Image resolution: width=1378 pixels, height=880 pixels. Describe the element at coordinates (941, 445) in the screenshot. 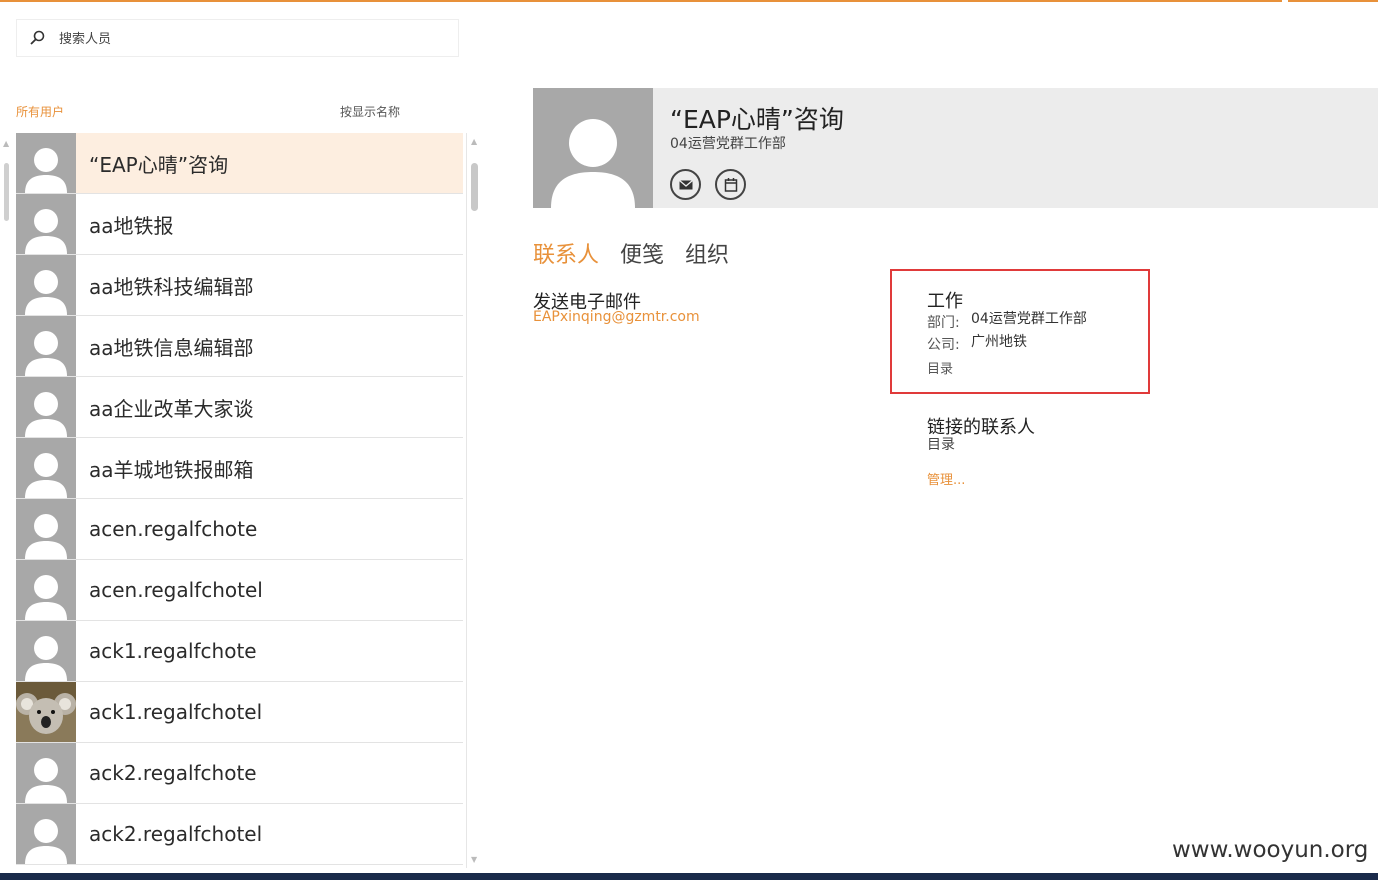

I see `linked-source-label: 目录` at that location.